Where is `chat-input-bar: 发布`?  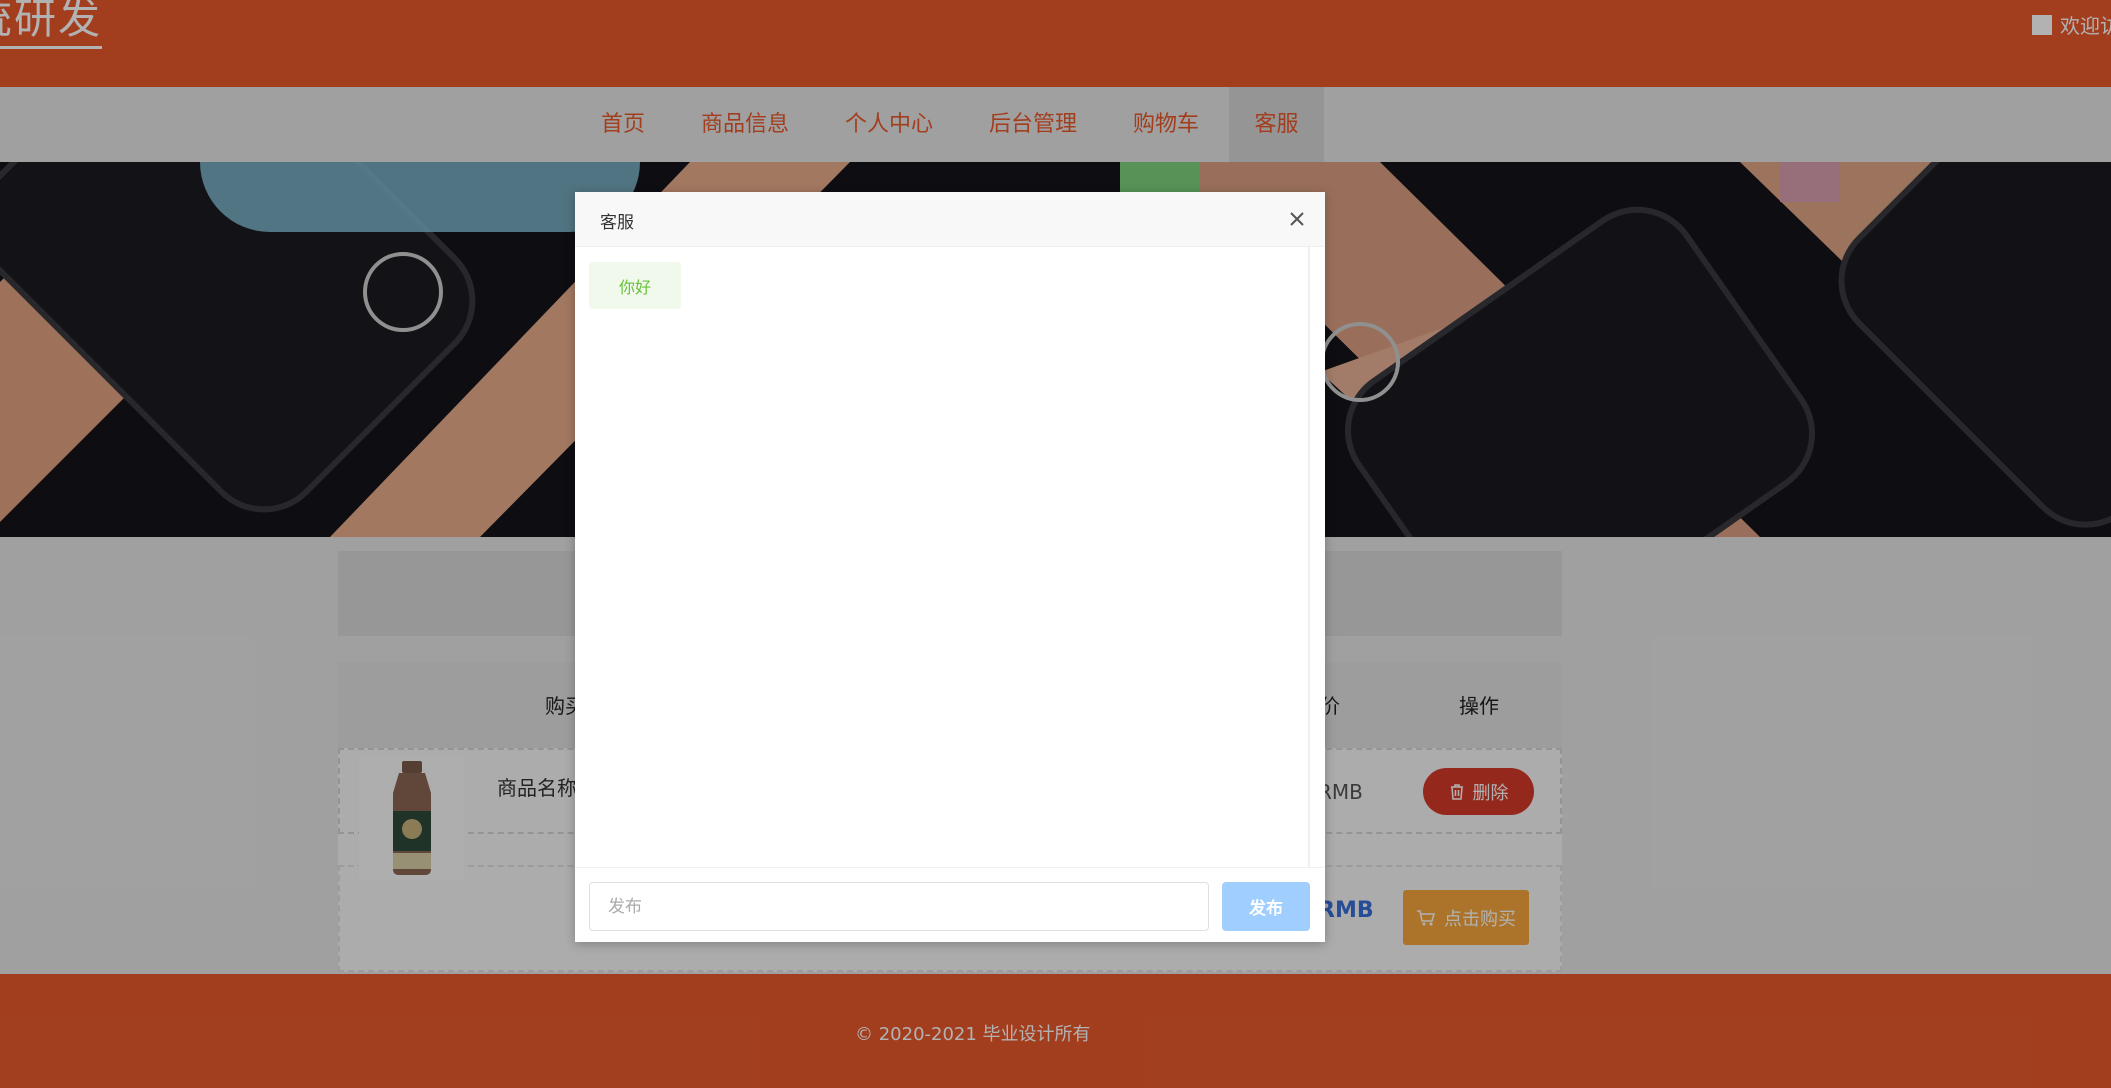
chat-input-bar: 发布 is located at coordinates (950, 904).